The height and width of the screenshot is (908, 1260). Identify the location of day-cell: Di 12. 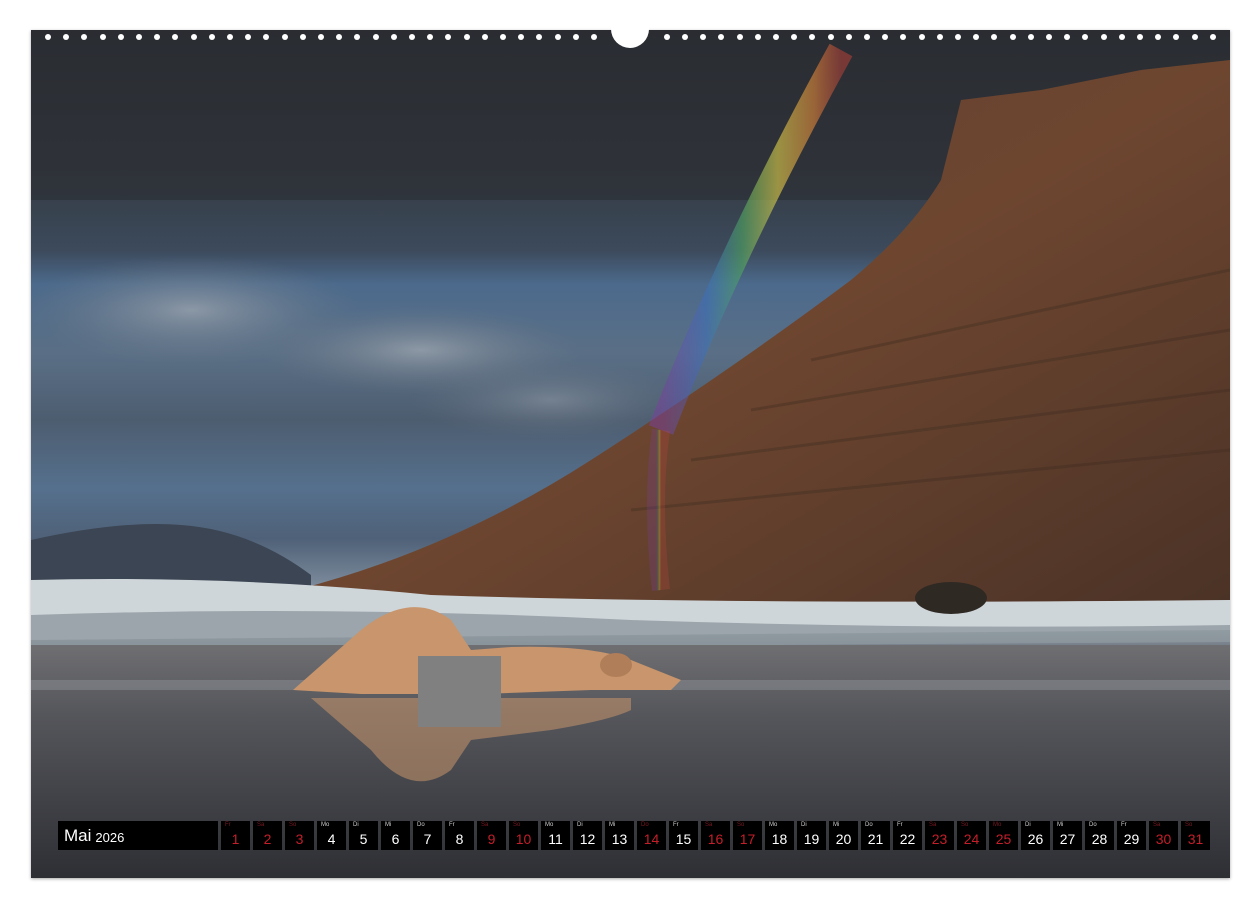
(587, 835).